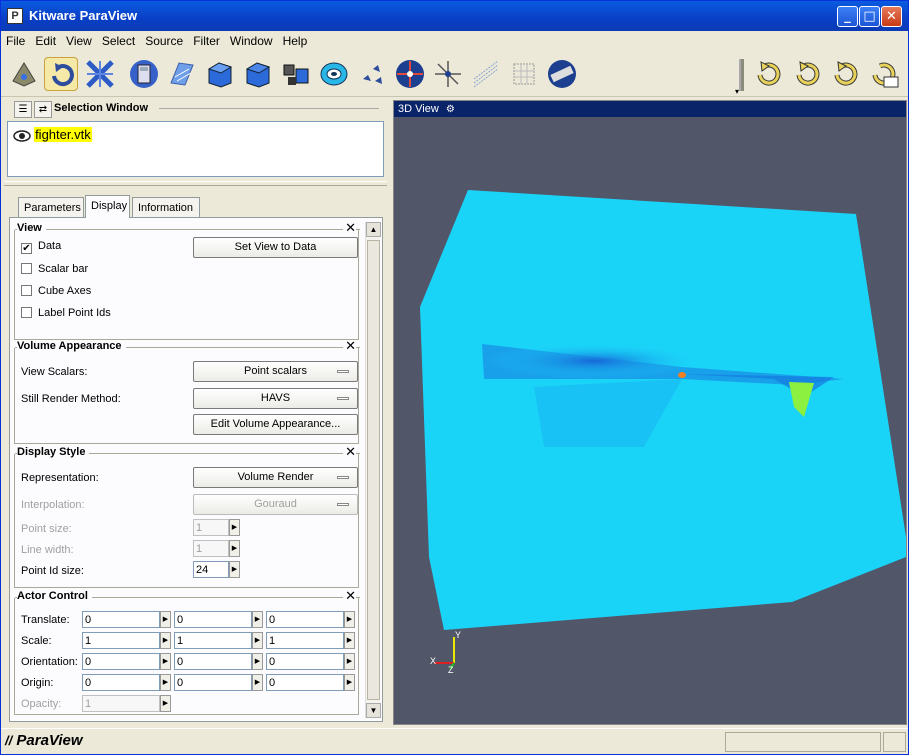  Describe the element at coordinates (275, 371) in the screenshot. I see `view-scalars-dropdown: Point scalars` at that location.